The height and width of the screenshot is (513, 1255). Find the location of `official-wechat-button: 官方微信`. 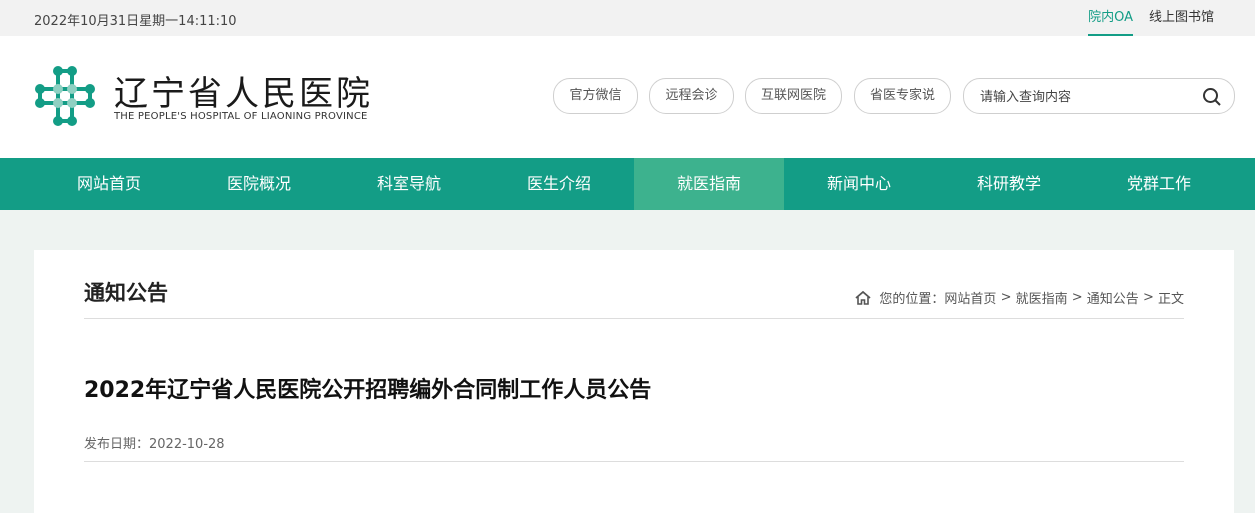

official-wechat-button: 官方微信 is located at coordinates (595, 96).